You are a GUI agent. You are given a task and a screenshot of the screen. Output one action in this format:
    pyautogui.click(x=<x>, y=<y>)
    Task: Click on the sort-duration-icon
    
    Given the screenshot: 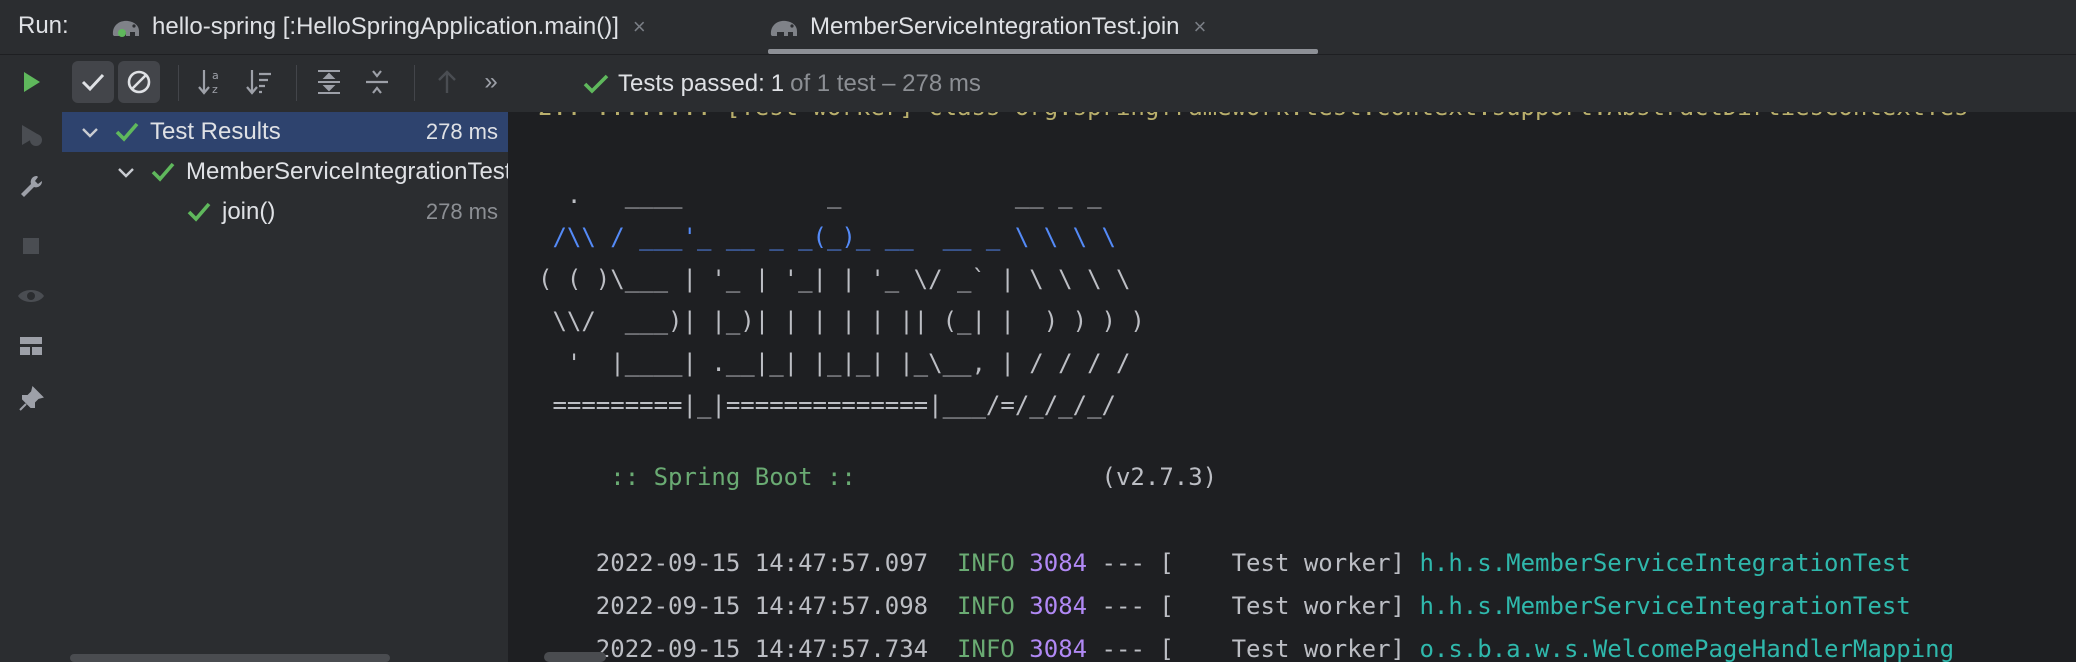 What is the action you would take?
    pyautogui.click(x=259, y=82)
    